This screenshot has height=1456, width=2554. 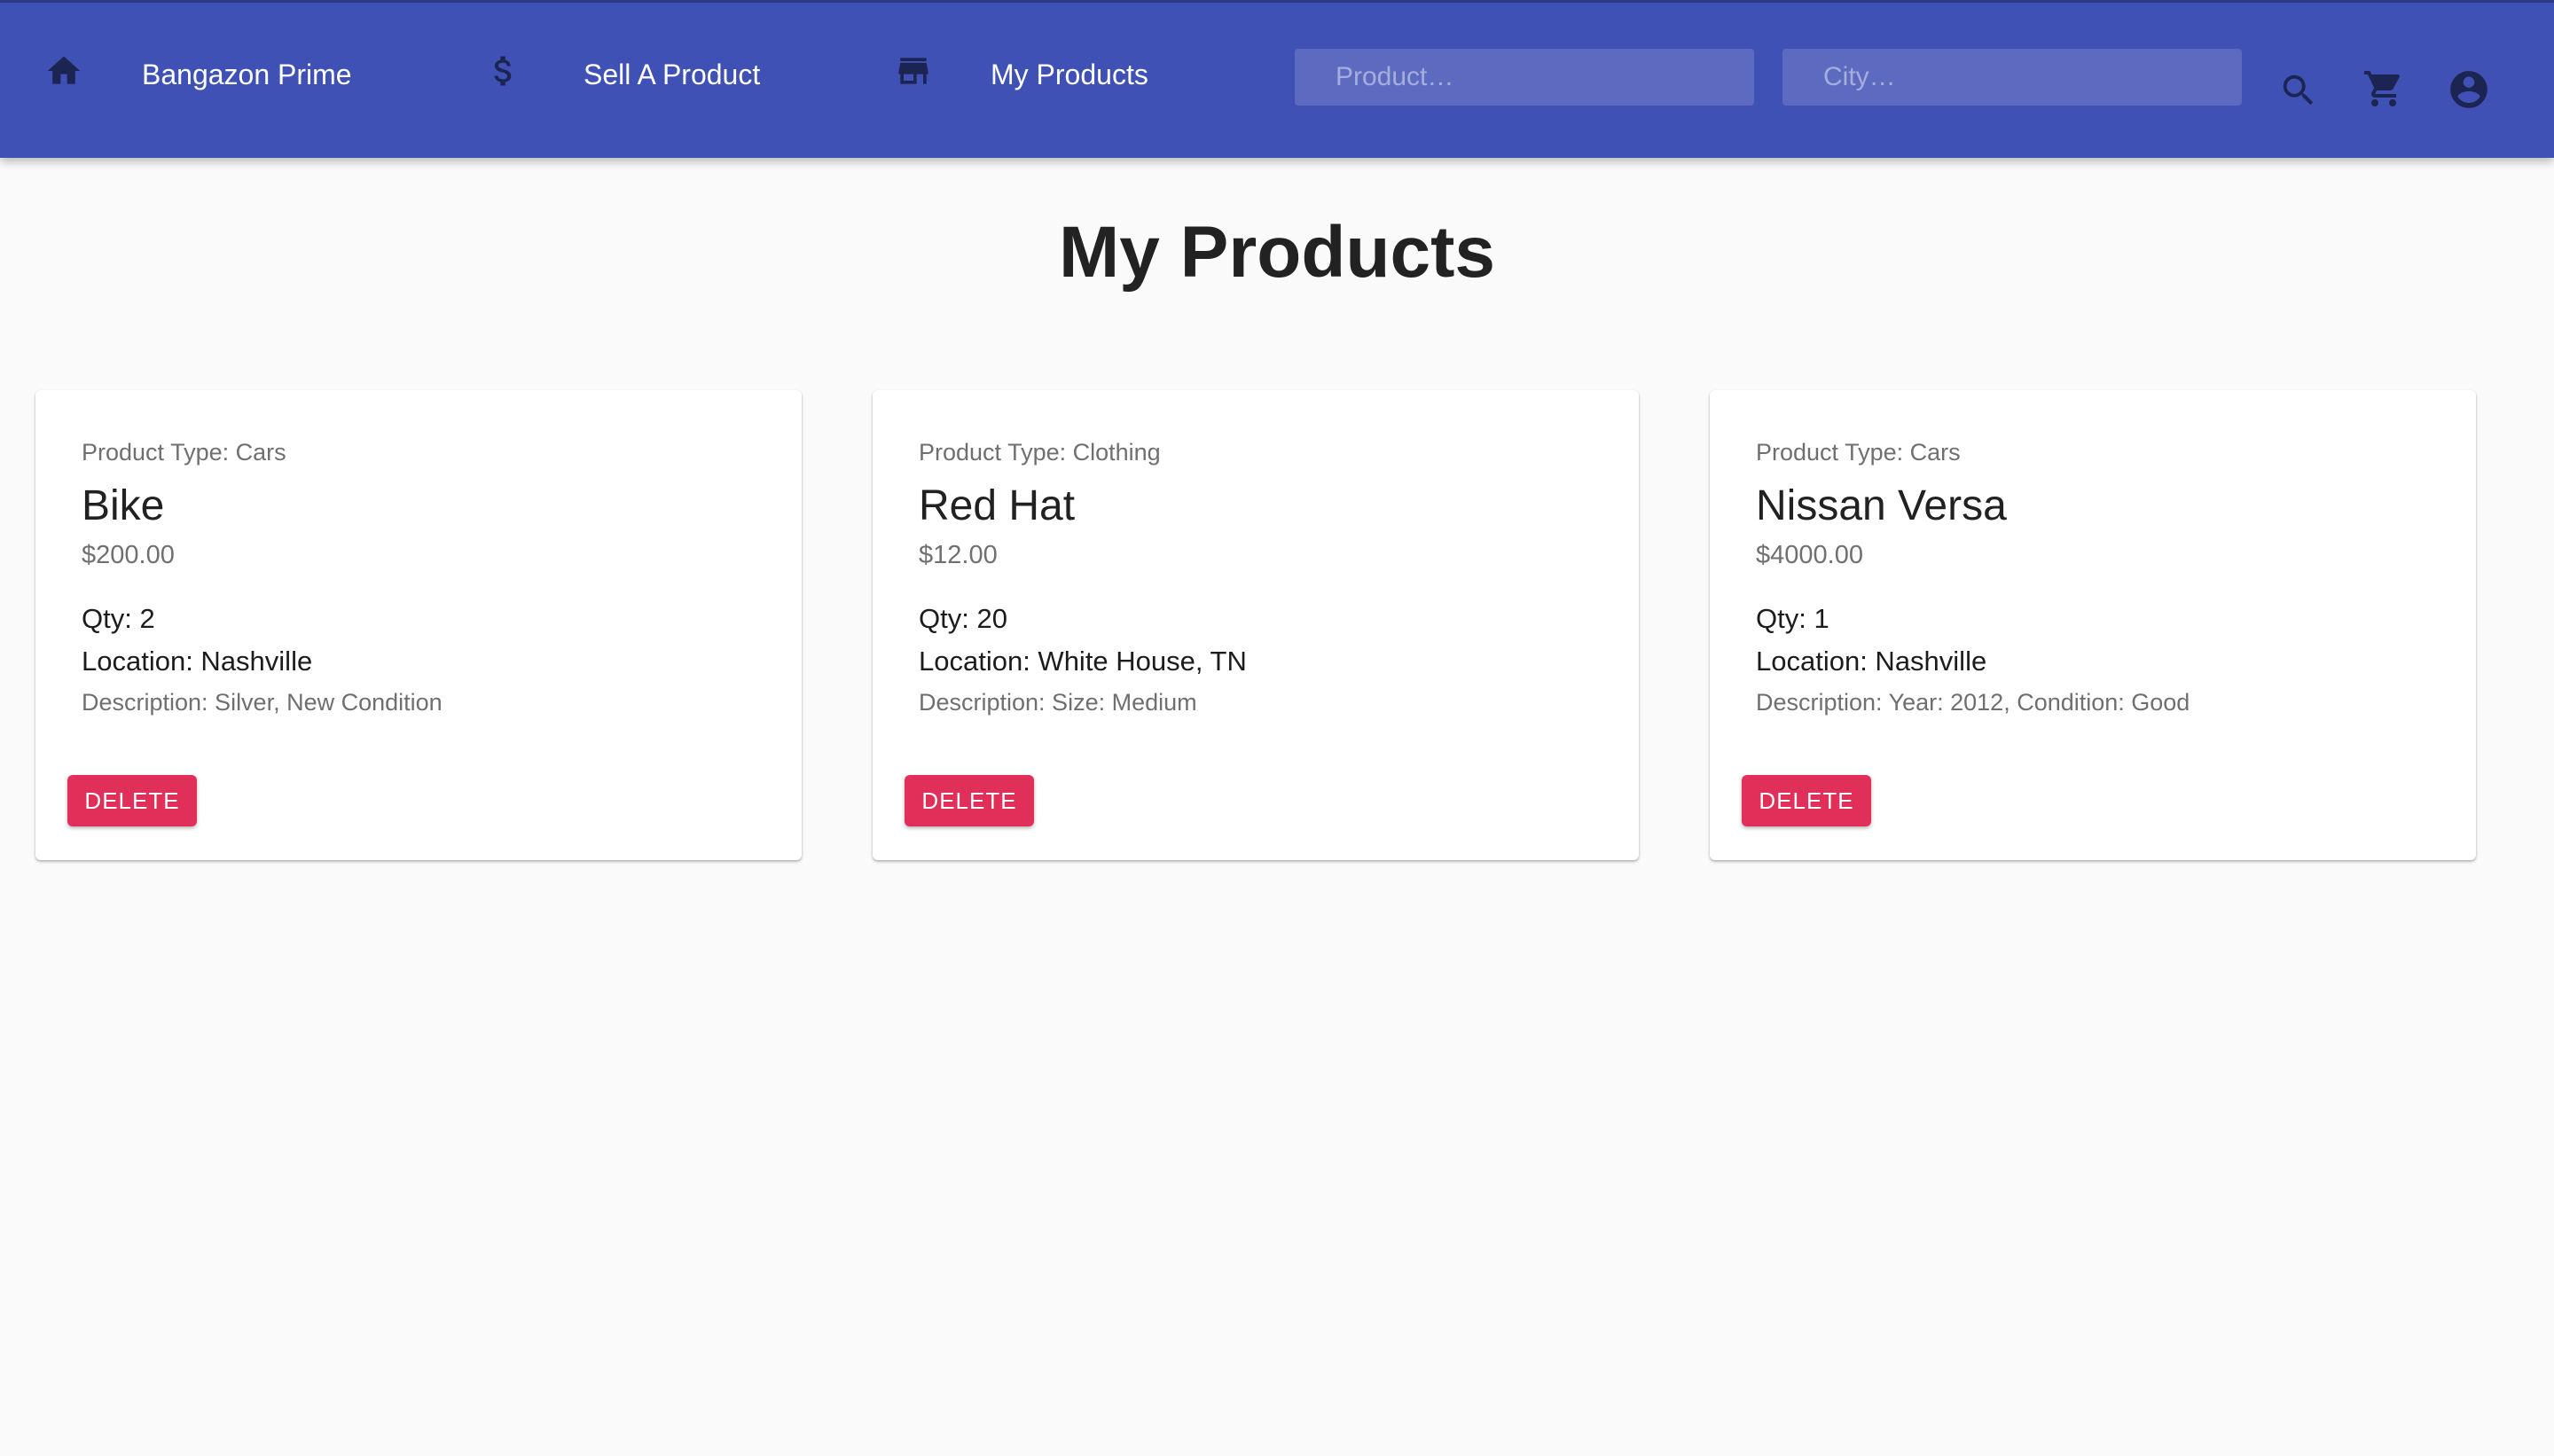 I want to click on product-type: Product Type: Clothing, so click(x=1040, y=452).